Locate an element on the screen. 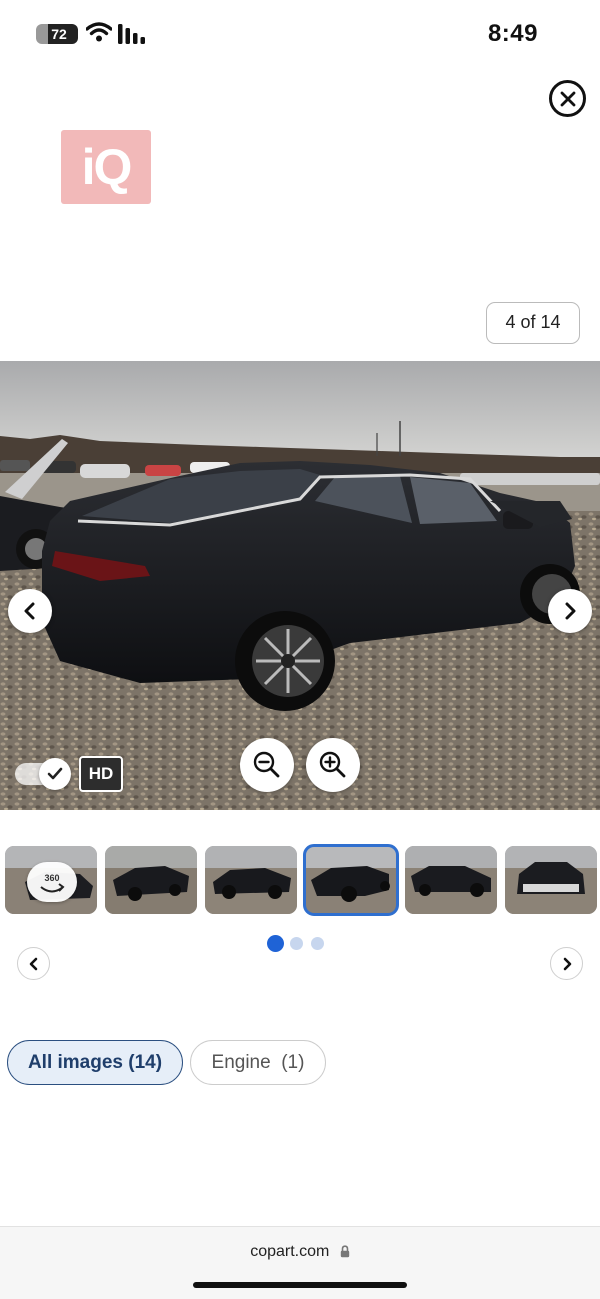 The image size is (600, 1299). battery-level: 72 is located at coordinates (59, 34).